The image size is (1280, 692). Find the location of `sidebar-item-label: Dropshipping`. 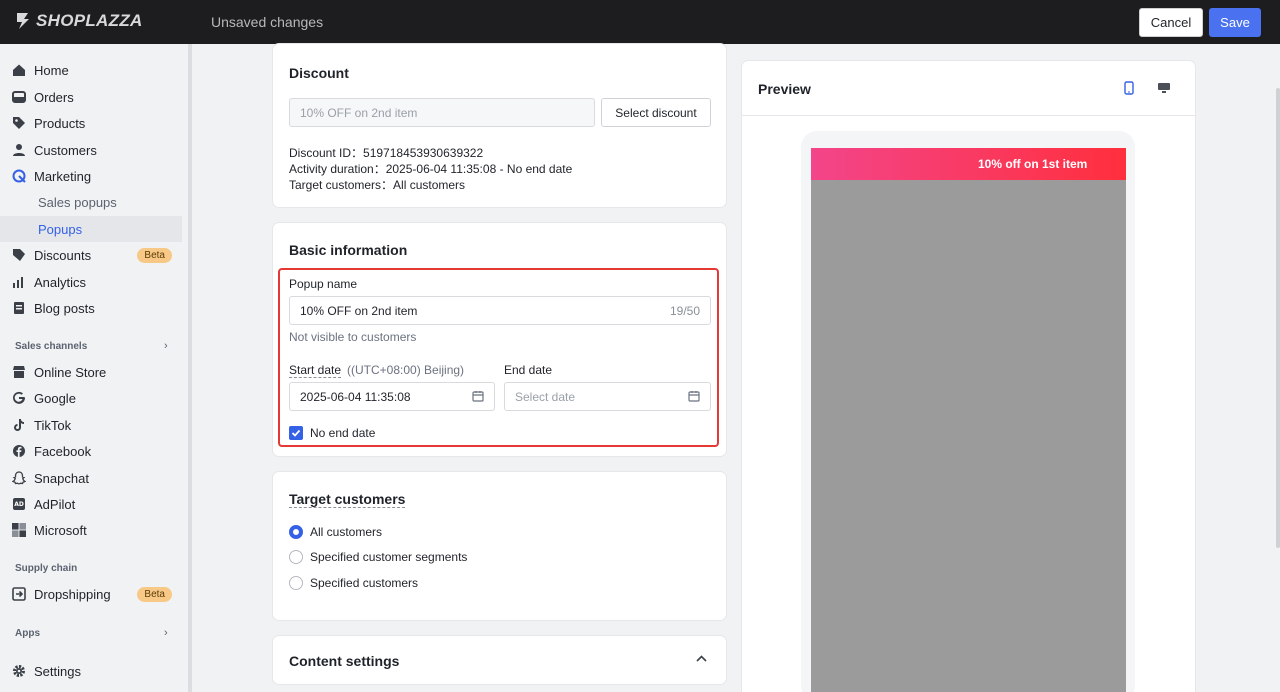

sidebar-item-label: Dropshipping is located at coordinates (72, 594).